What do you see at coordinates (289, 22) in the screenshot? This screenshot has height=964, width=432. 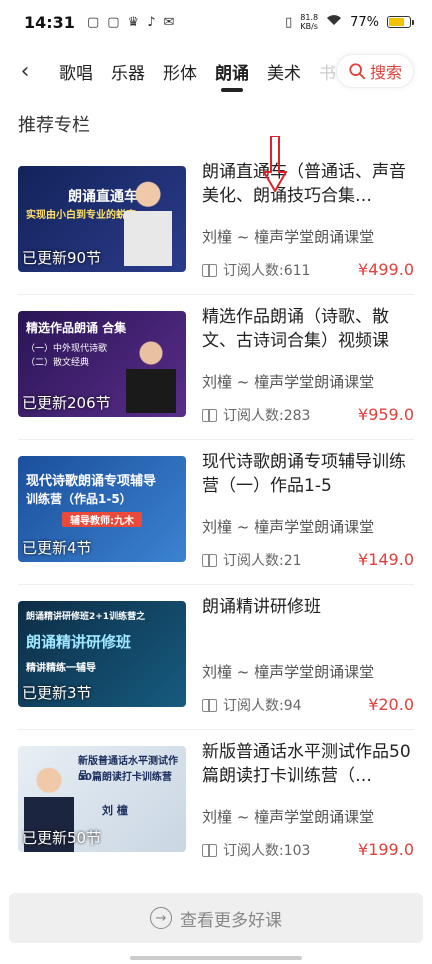 I see `vibrate-icon: ▯` at bounding box center [289, 22].